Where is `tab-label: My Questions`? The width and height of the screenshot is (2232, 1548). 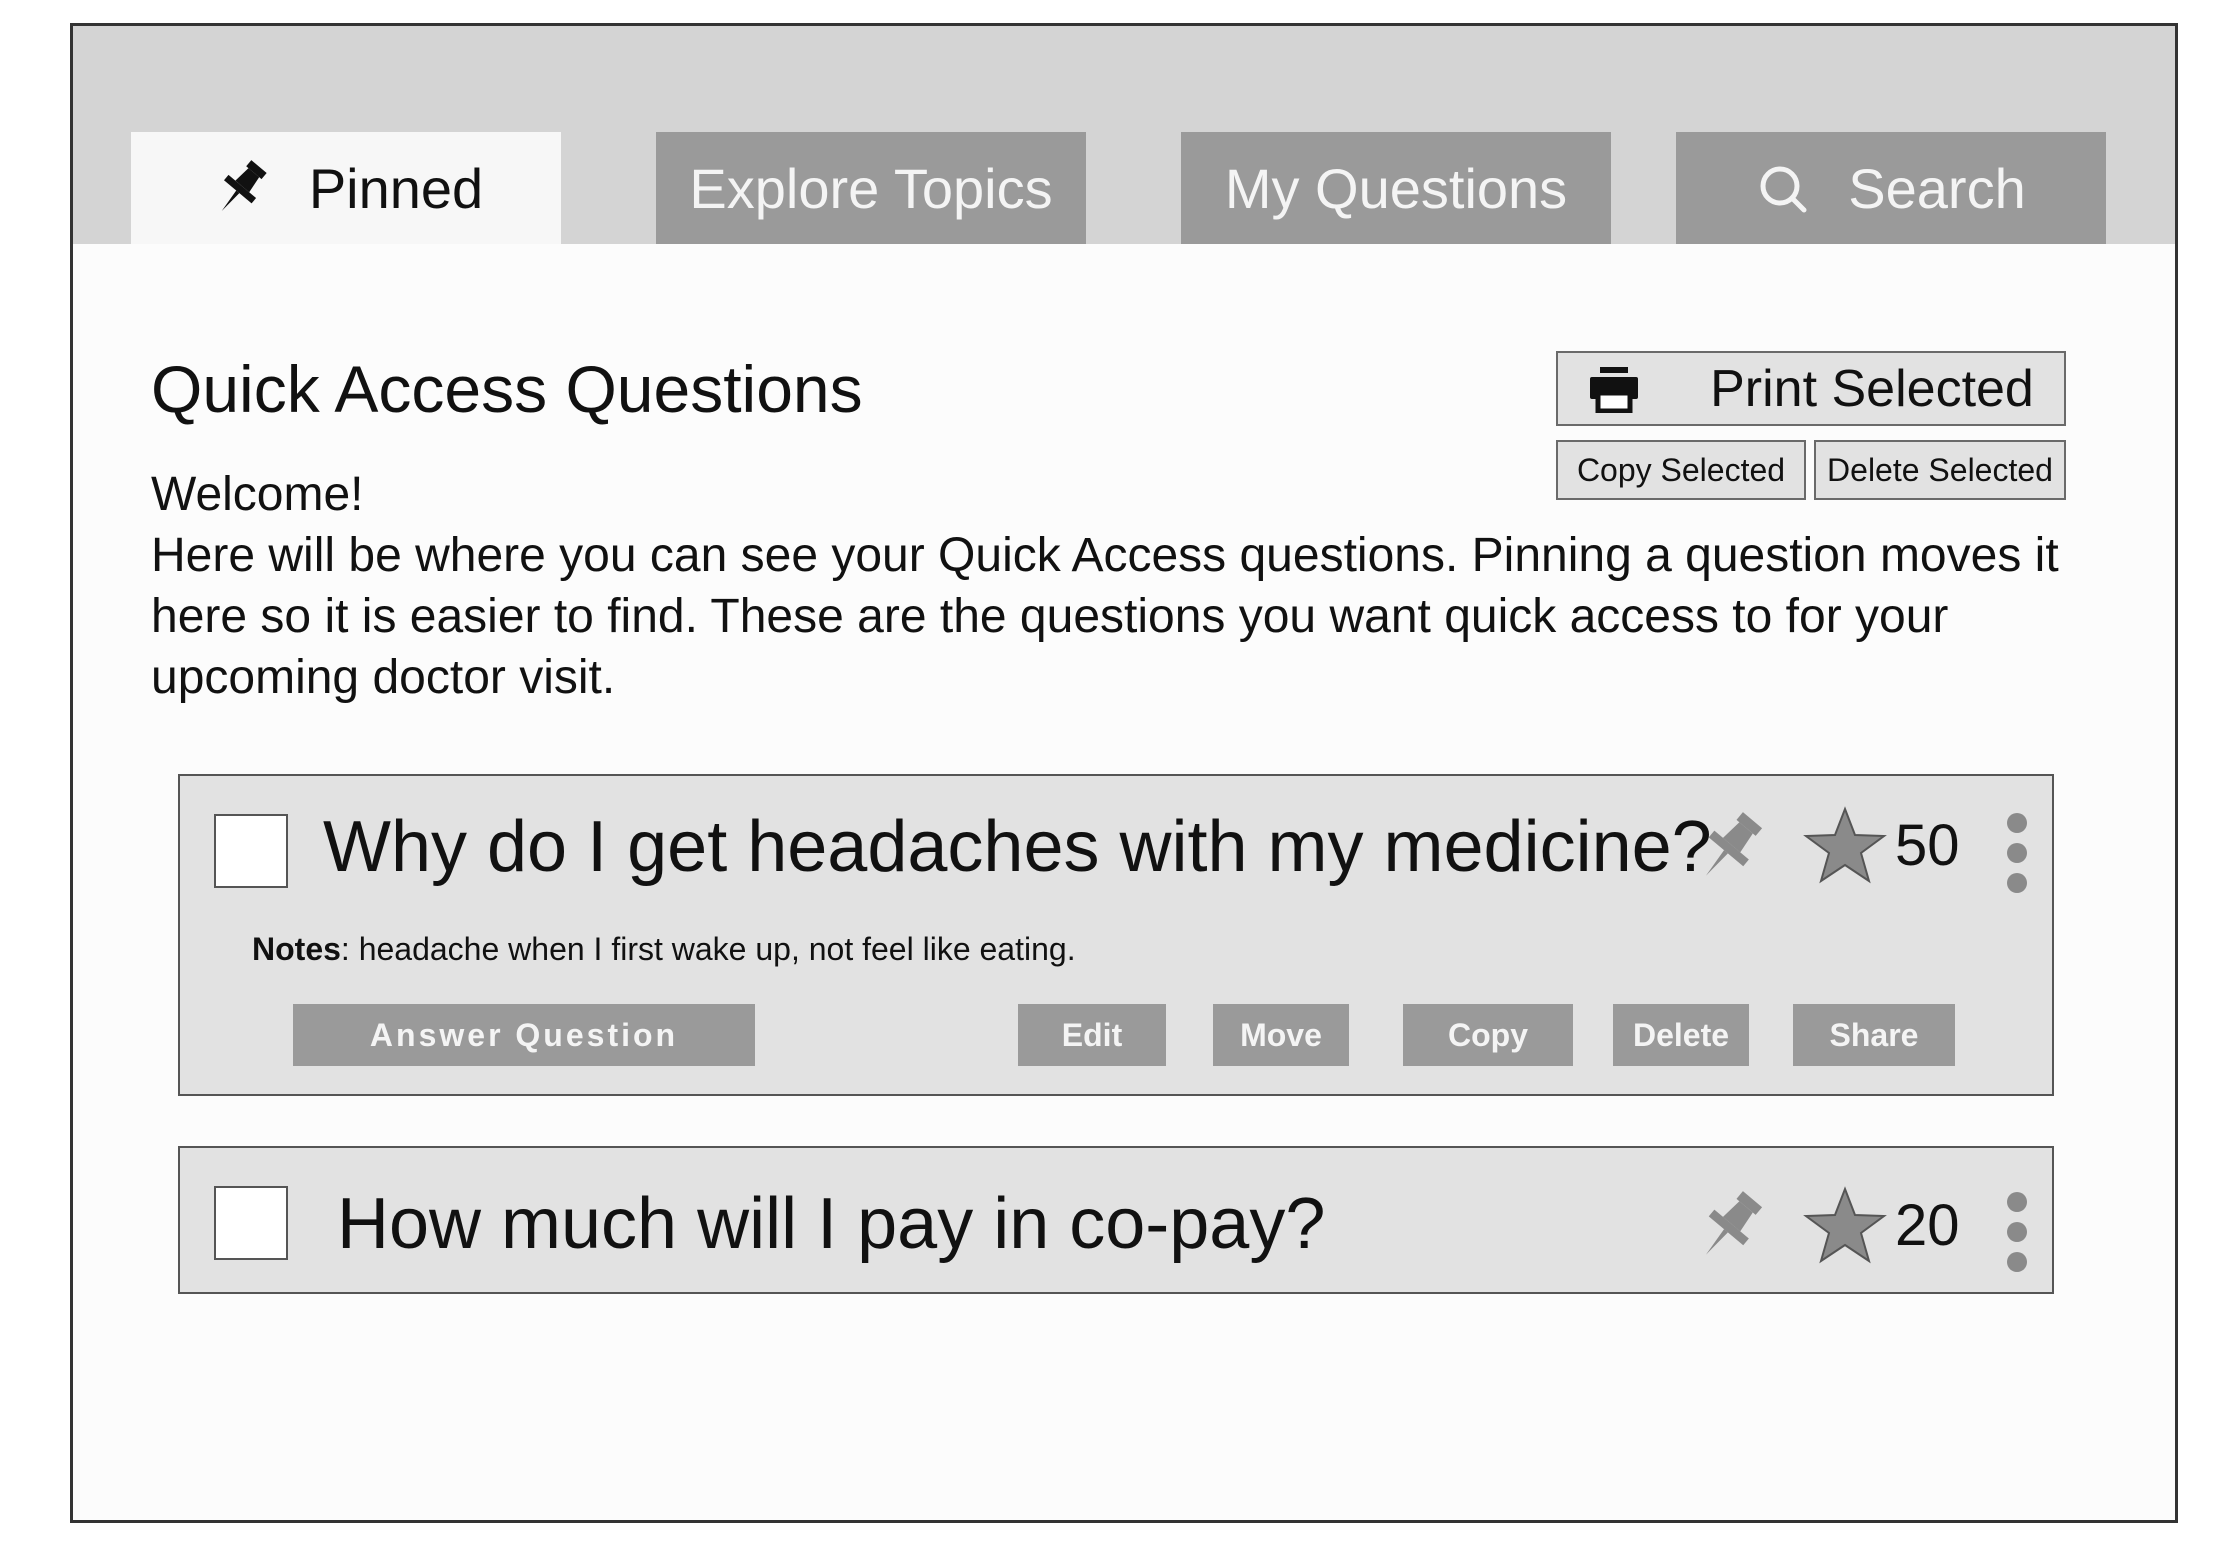 tab-label: My Questions is located at coordinates (1396, 188).